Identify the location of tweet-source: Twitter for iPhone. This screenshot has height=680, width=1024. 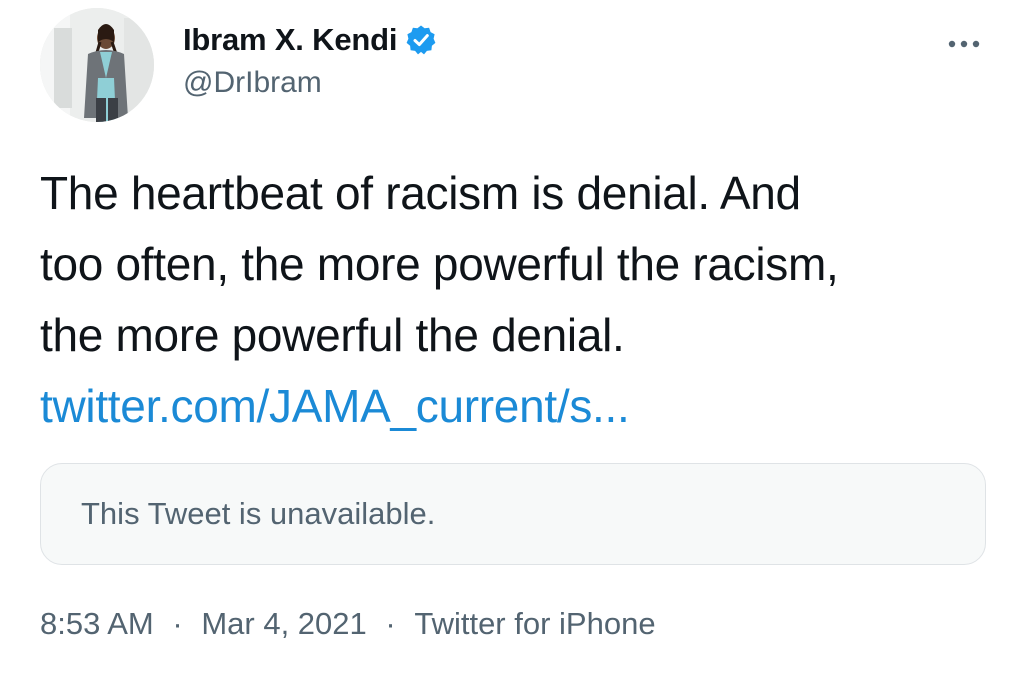
(534, 624).